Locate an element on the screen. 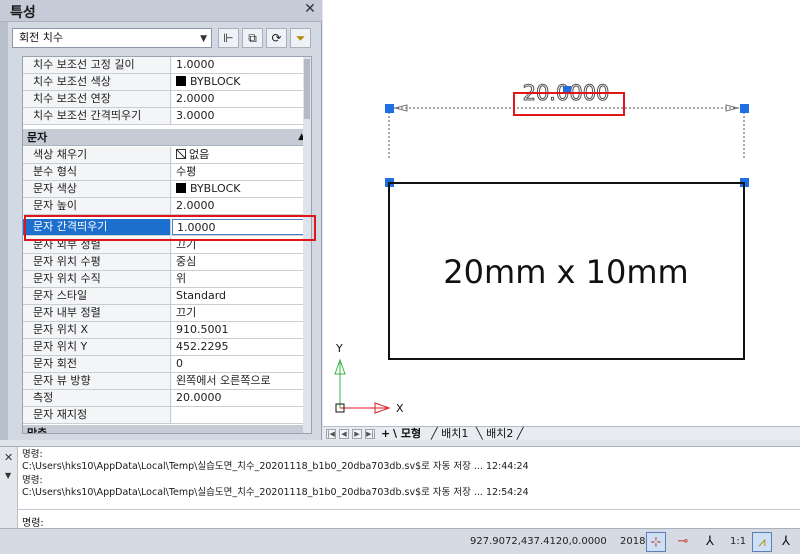 This screenshot has width=800, height=554. palette-title-bar: 특성 ✕ is located at coordinates (161, 11).